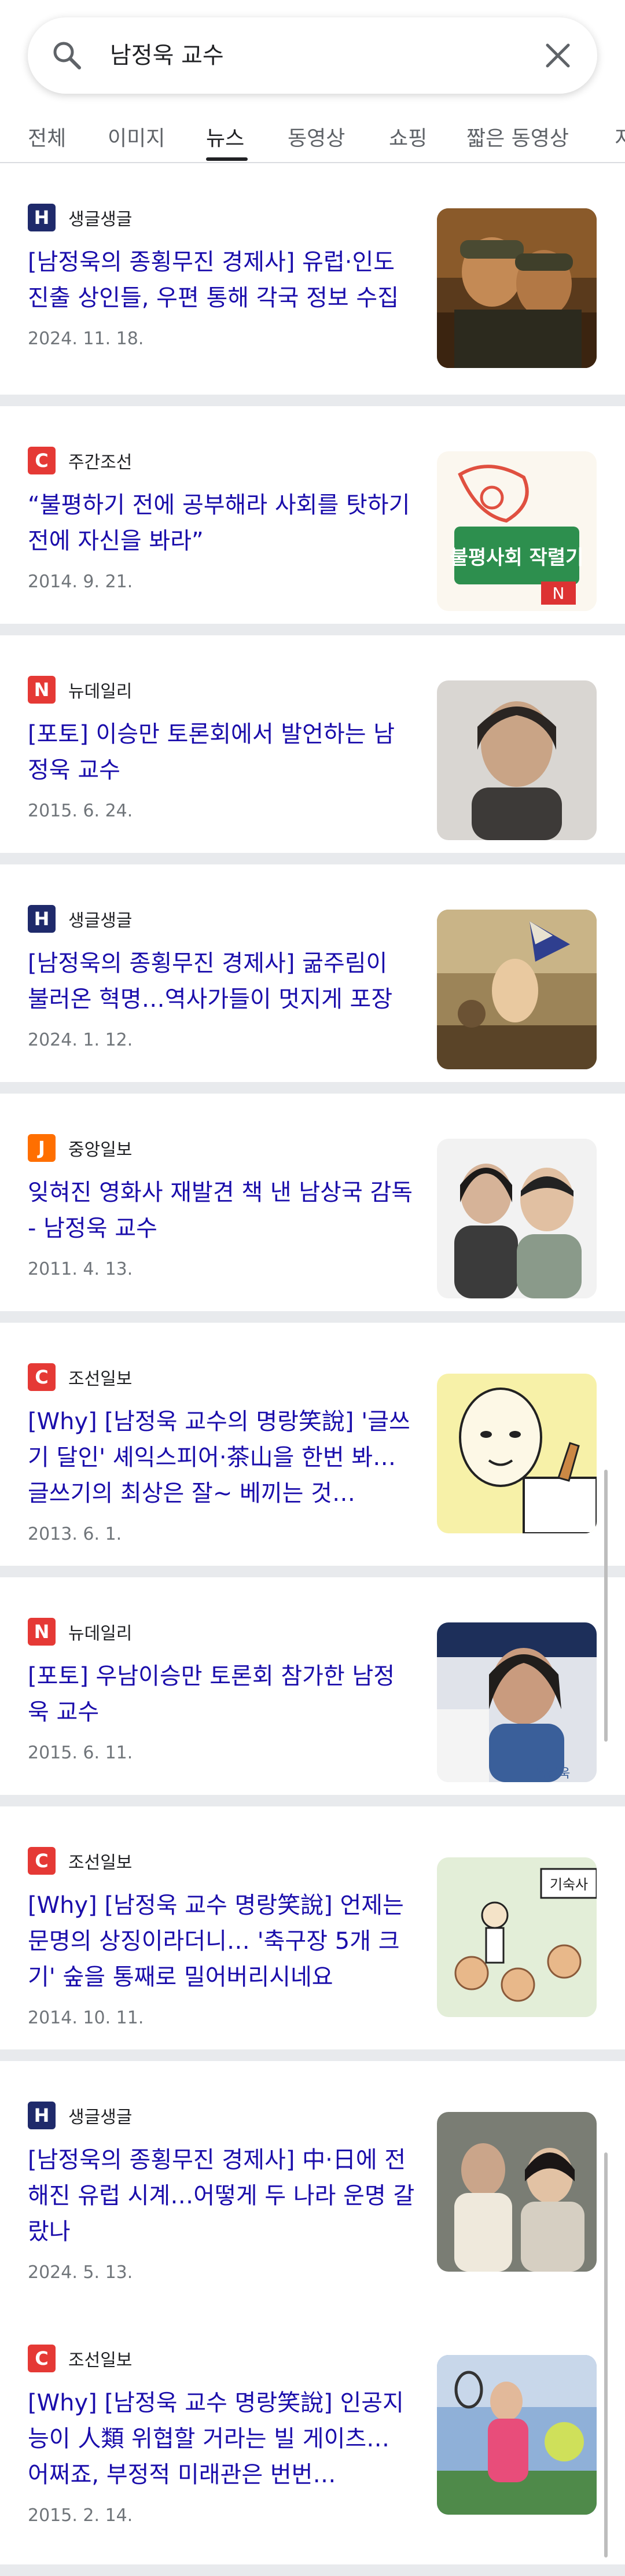 Image resolution: width=625 pixels, height=2576 pixels. I want to click on result-date: 2013. 6. 1., so click(75, 1534).